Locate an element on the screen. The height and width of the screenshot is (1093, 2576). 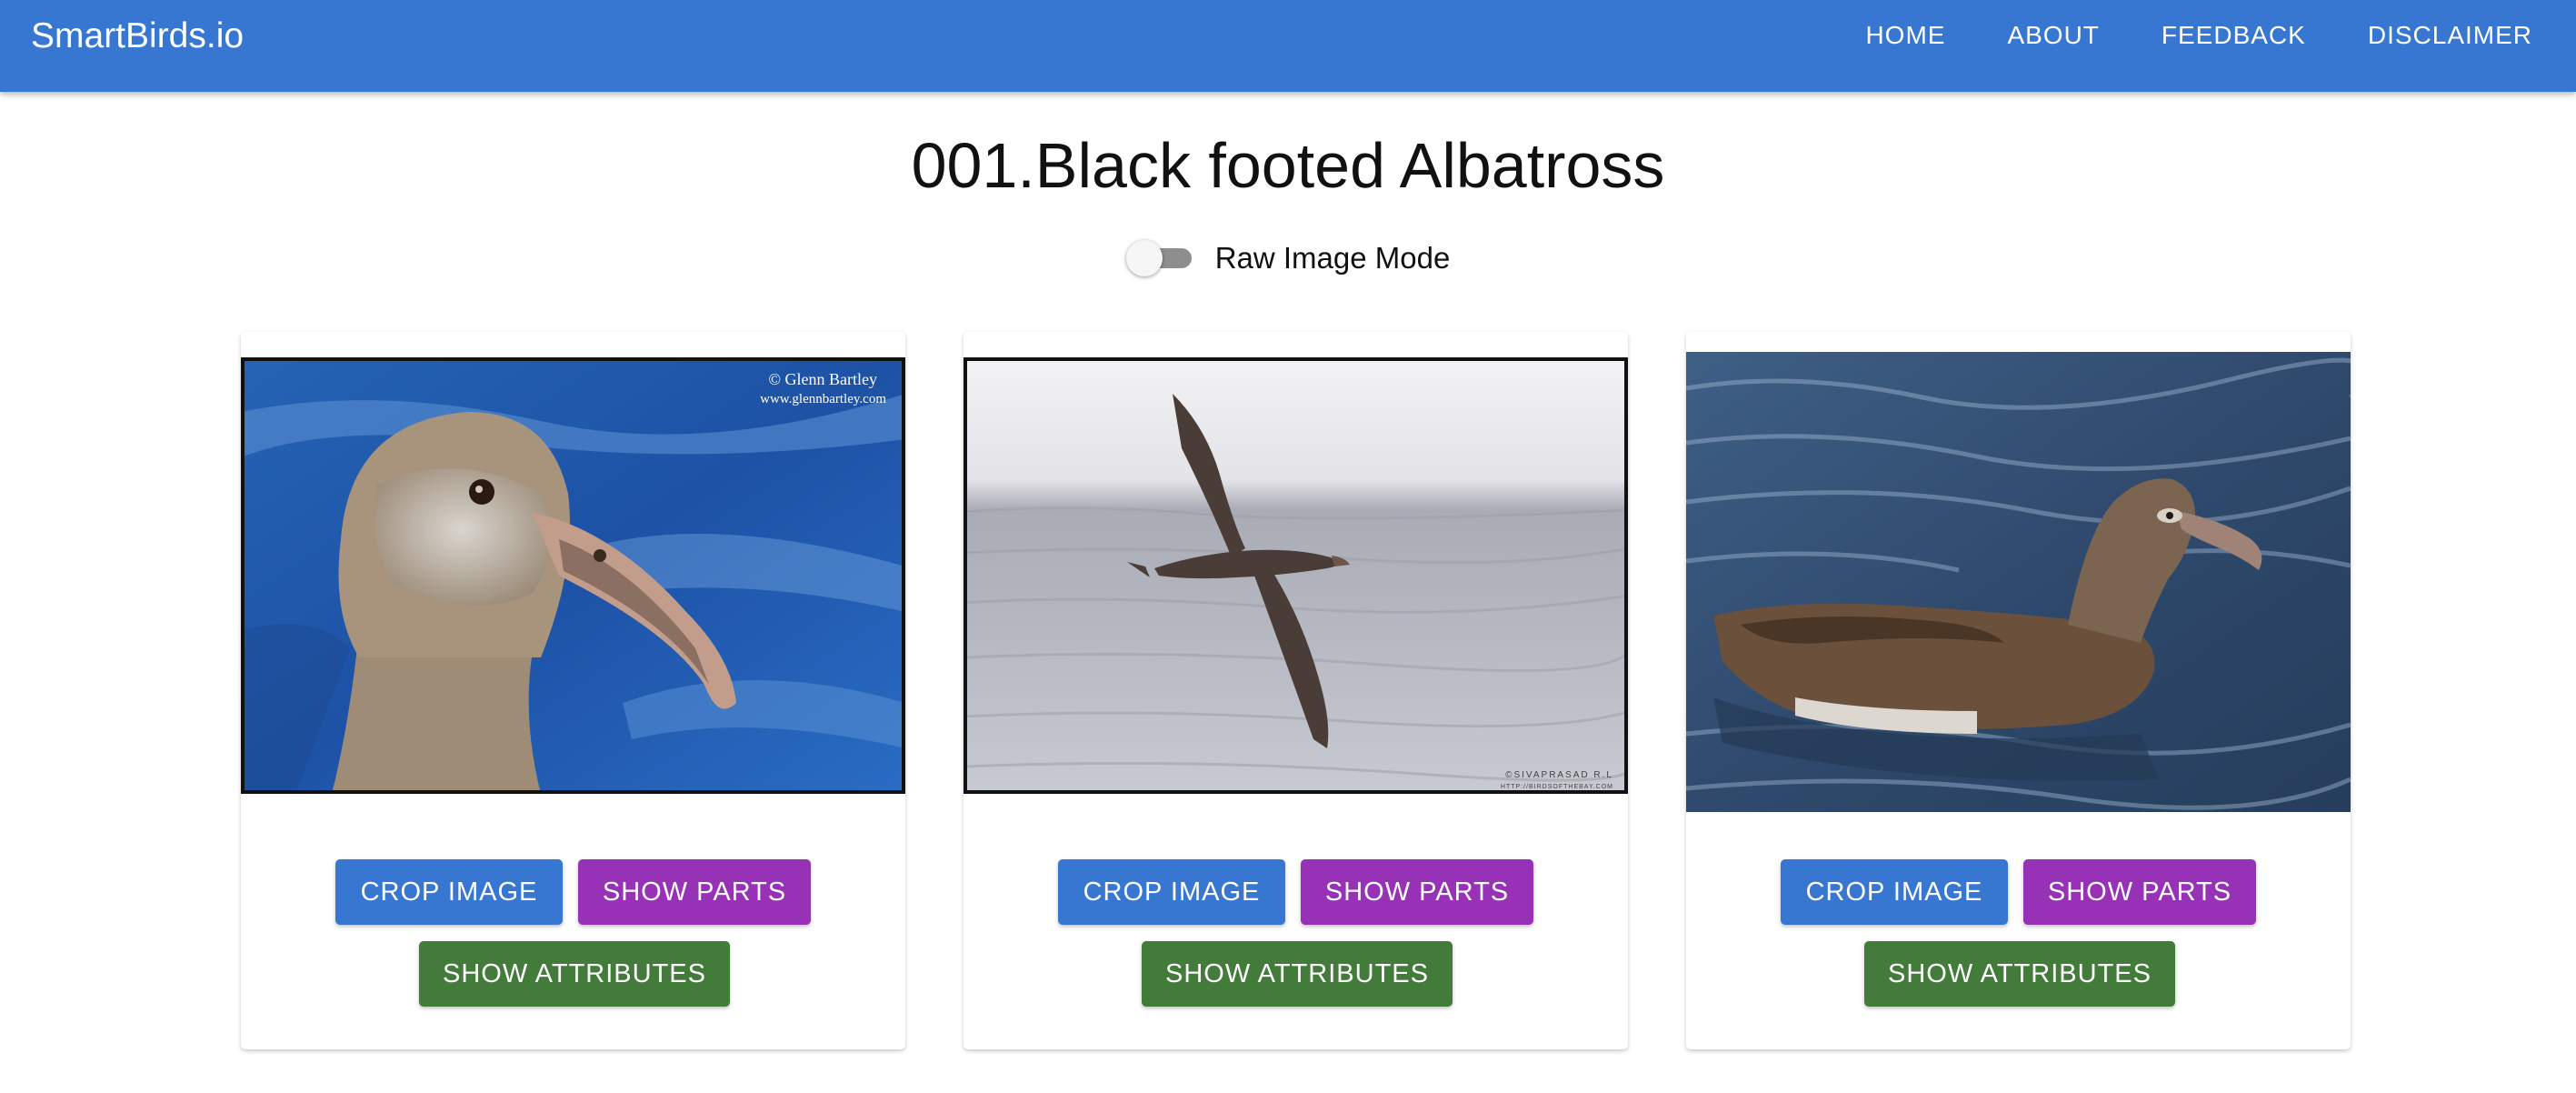
nav-links: HOME ABOUT FEEDBACK DISCLAIMER is located at coordinates (2198, 35).